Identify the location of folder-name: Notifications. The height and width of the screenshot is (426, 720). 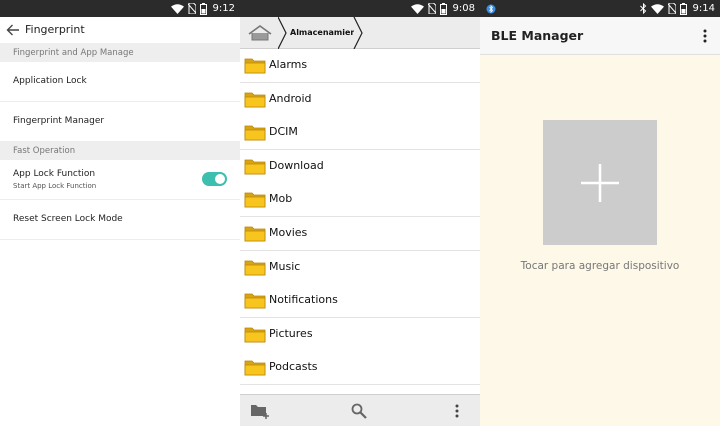
(303, 300).